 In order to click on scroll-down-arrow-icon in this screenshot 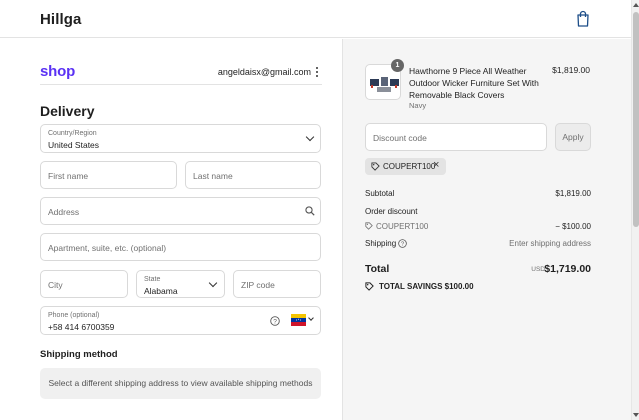, I will do `click(636, 415)`.